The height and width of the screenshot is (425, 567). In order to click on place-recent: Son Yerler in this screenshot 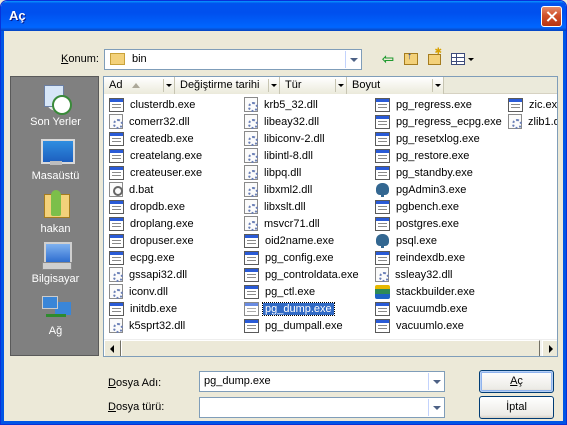, I will do `click(55, 105)`.